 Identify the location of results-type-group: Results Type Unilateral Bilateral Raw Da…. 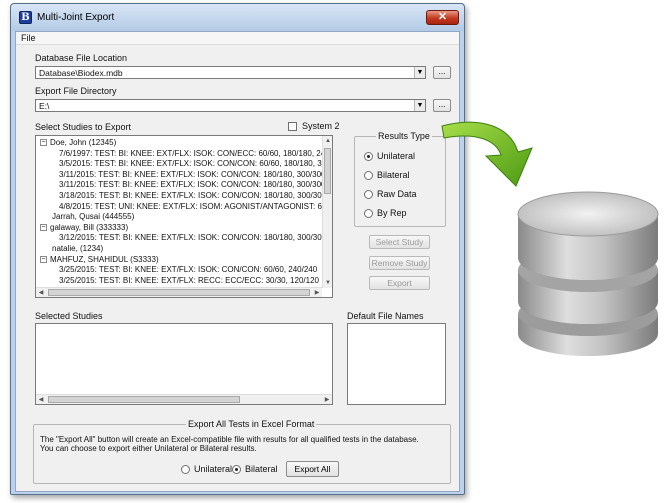
(400, 179).